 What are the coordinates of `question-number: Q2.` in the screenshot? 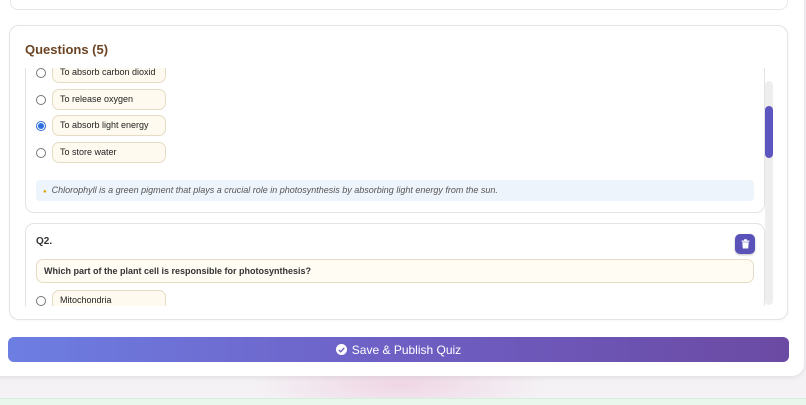 It's located at (44, 241).